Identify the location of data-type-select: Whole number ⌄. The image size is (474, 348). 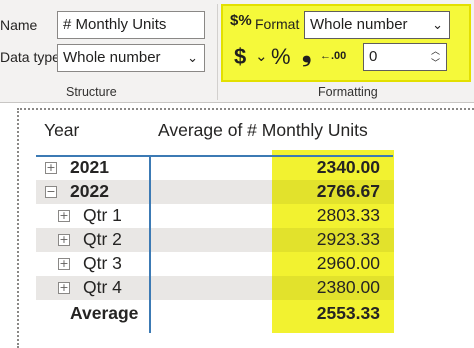
(131, 58).